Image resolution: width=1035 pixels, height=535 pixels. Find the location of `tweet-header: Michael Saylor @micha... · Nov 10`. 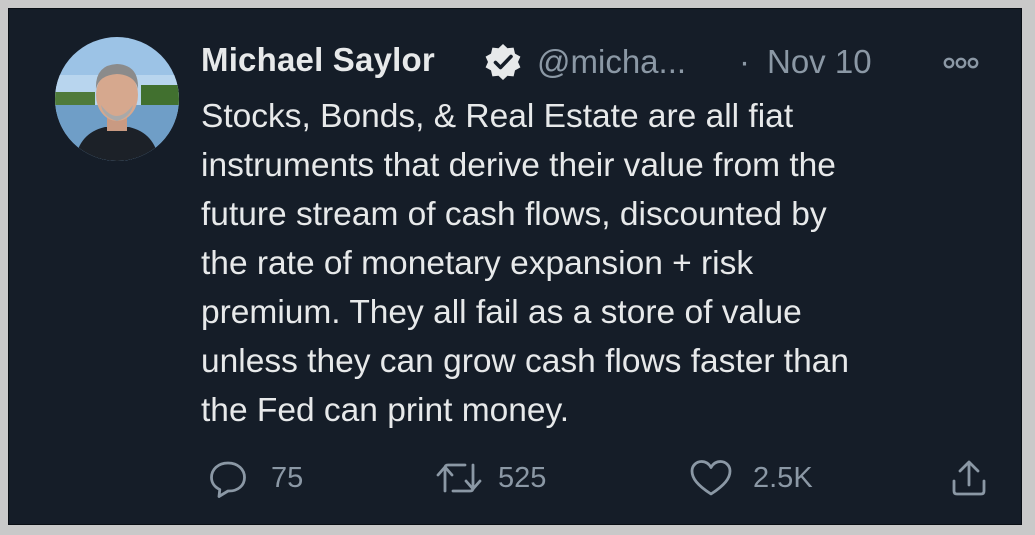

tweet-header: Michael Saylor @micha... · Nov 10 is located at coordinates (601, 61).